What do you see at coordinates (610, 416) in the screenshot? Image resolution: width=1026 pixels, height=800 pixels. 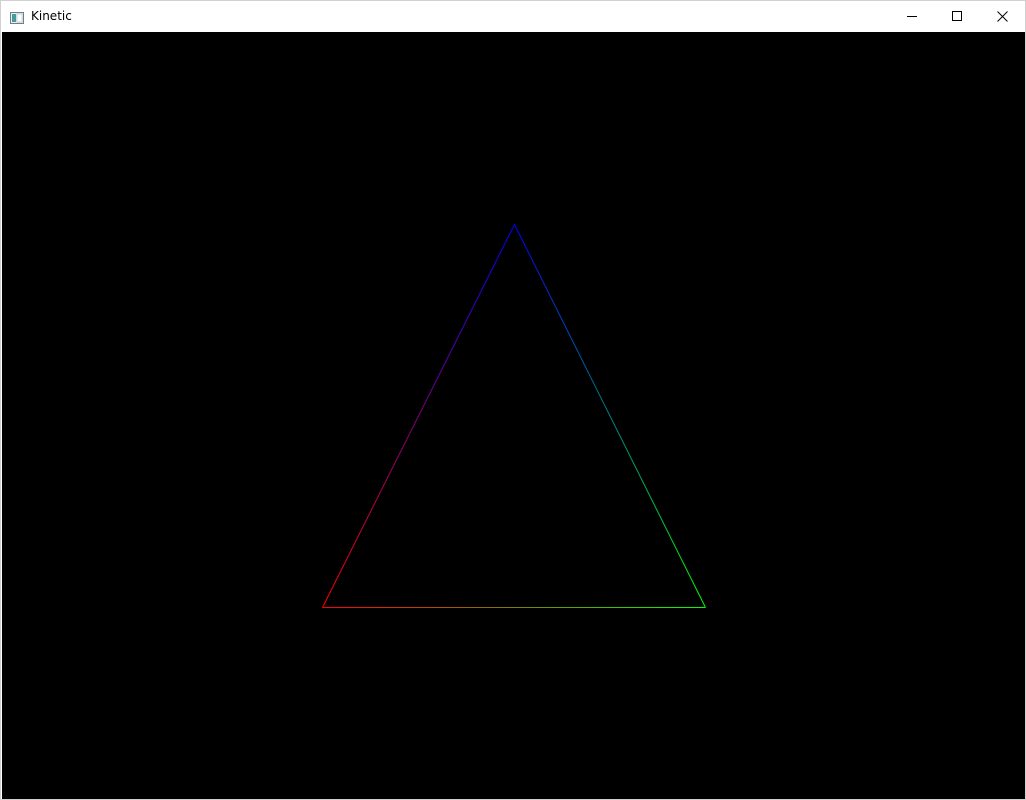 I see `triangle-edge-right` at bounding box center [610, 416].